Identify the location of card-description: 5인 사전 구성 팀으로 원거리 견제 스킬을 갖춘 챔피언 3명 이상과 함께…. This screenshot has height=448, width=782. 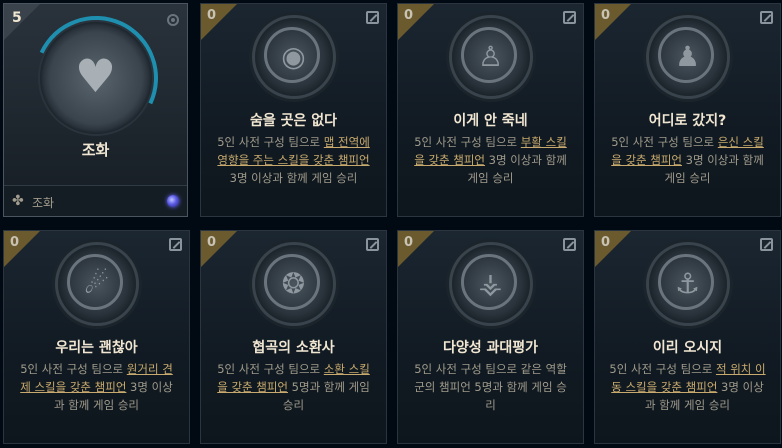
(96, 387).